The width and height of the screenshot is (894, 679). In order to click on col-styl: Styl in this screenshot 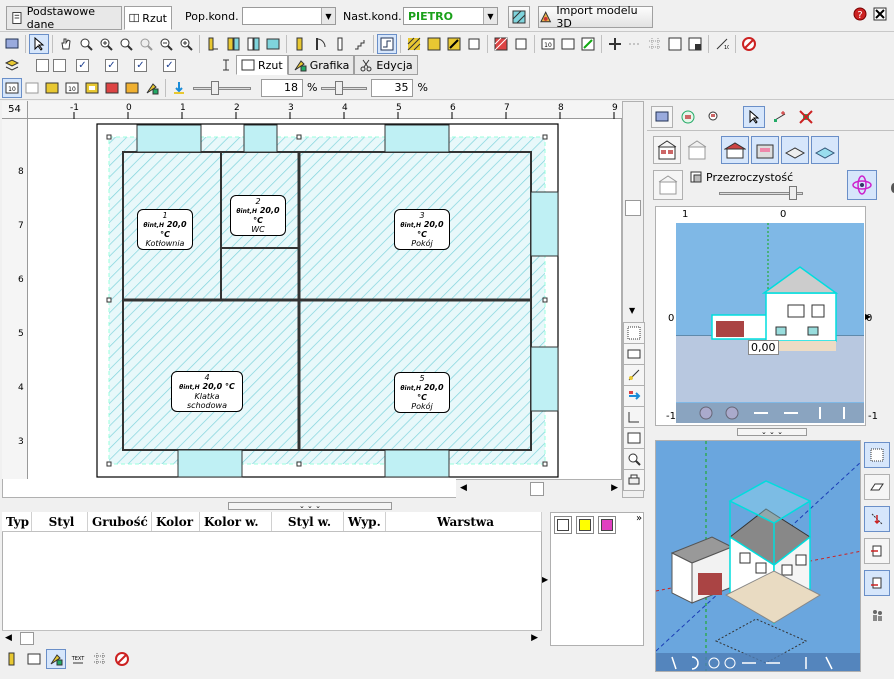, I will do `click(60, 521)`.